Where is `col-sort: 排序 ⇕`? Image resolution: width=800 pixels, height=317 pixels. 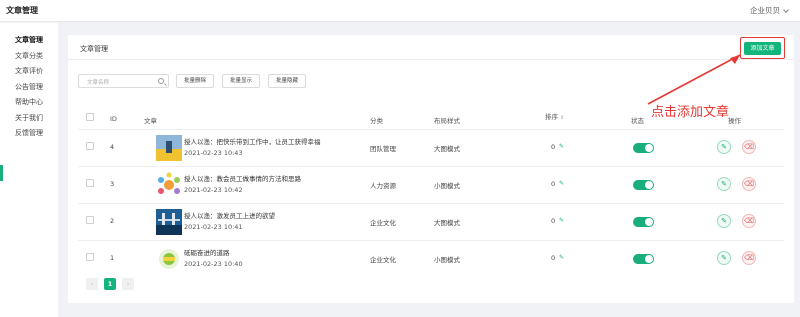
col-sort: 排序 ⇕ is located at coordinates (554, 116).